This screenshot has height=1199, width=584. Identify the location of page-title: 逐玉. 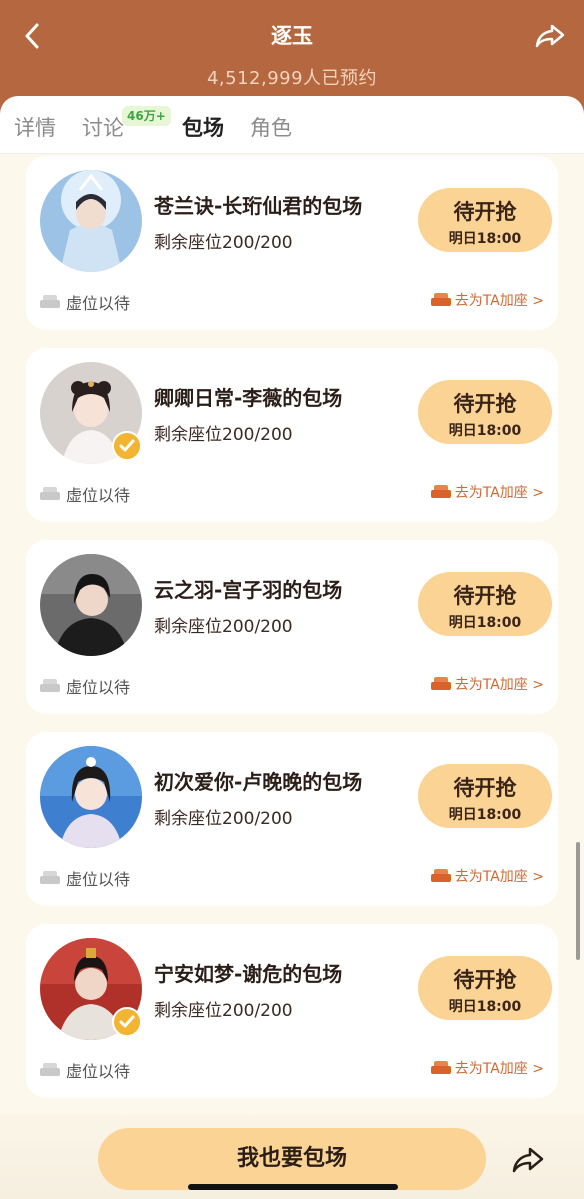
(292, 36).